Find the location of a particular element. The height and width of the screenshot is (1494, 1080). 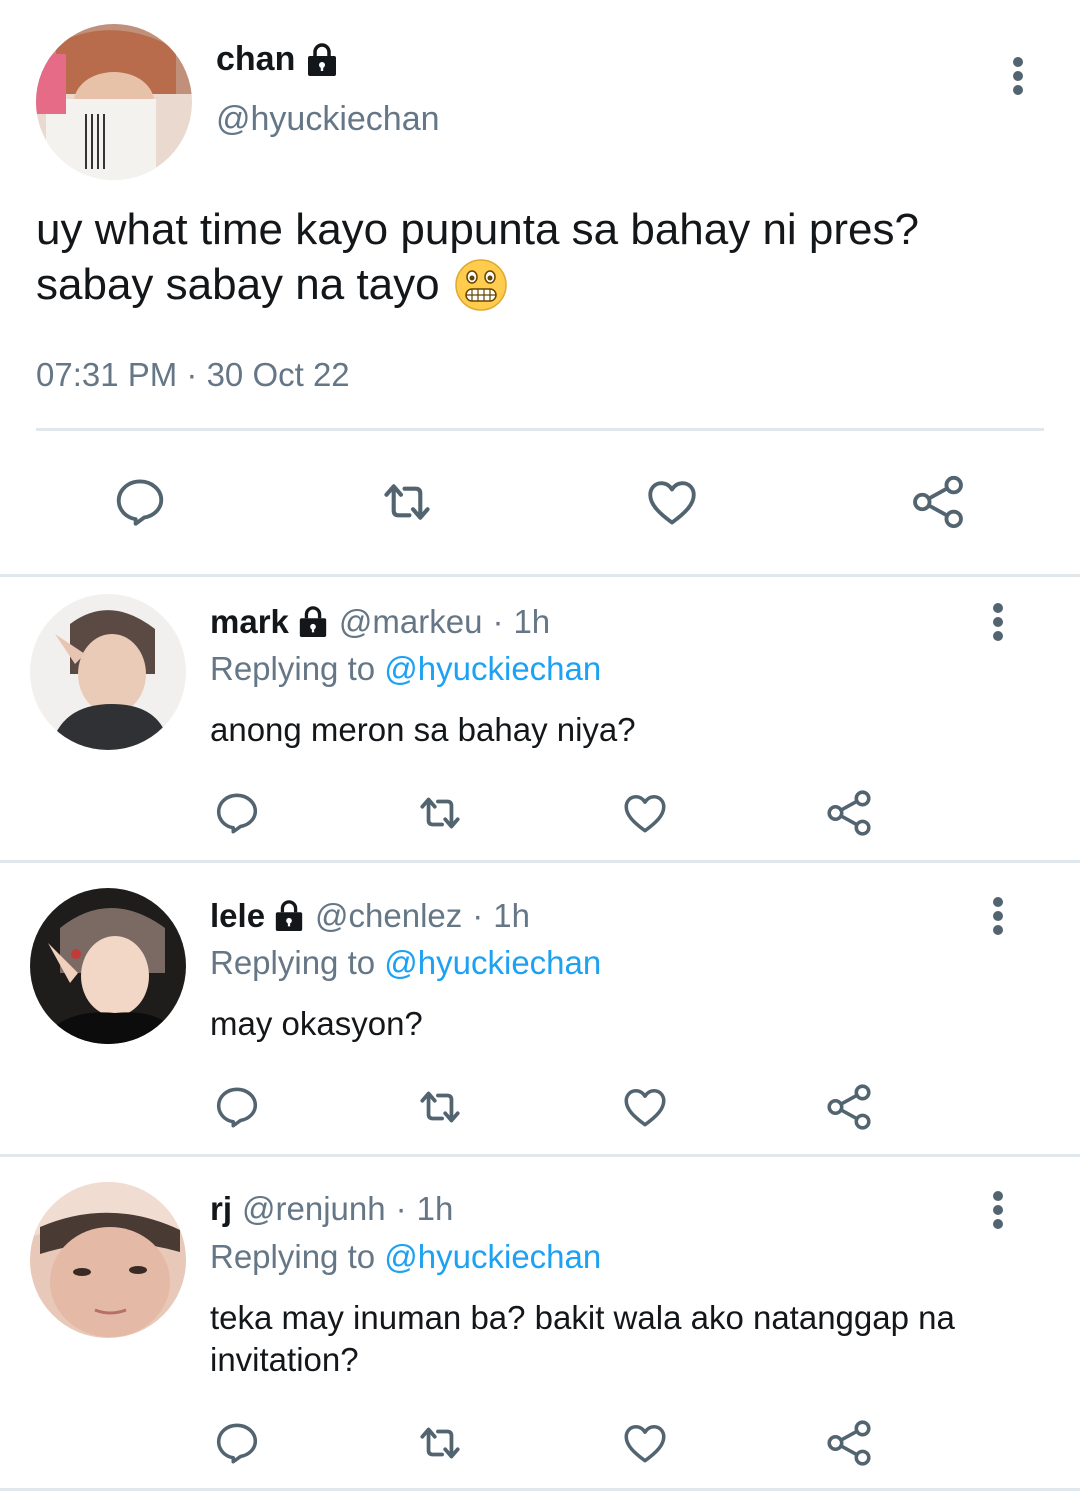

reply-author-name-text: mark is located at coordinates (249, 621).